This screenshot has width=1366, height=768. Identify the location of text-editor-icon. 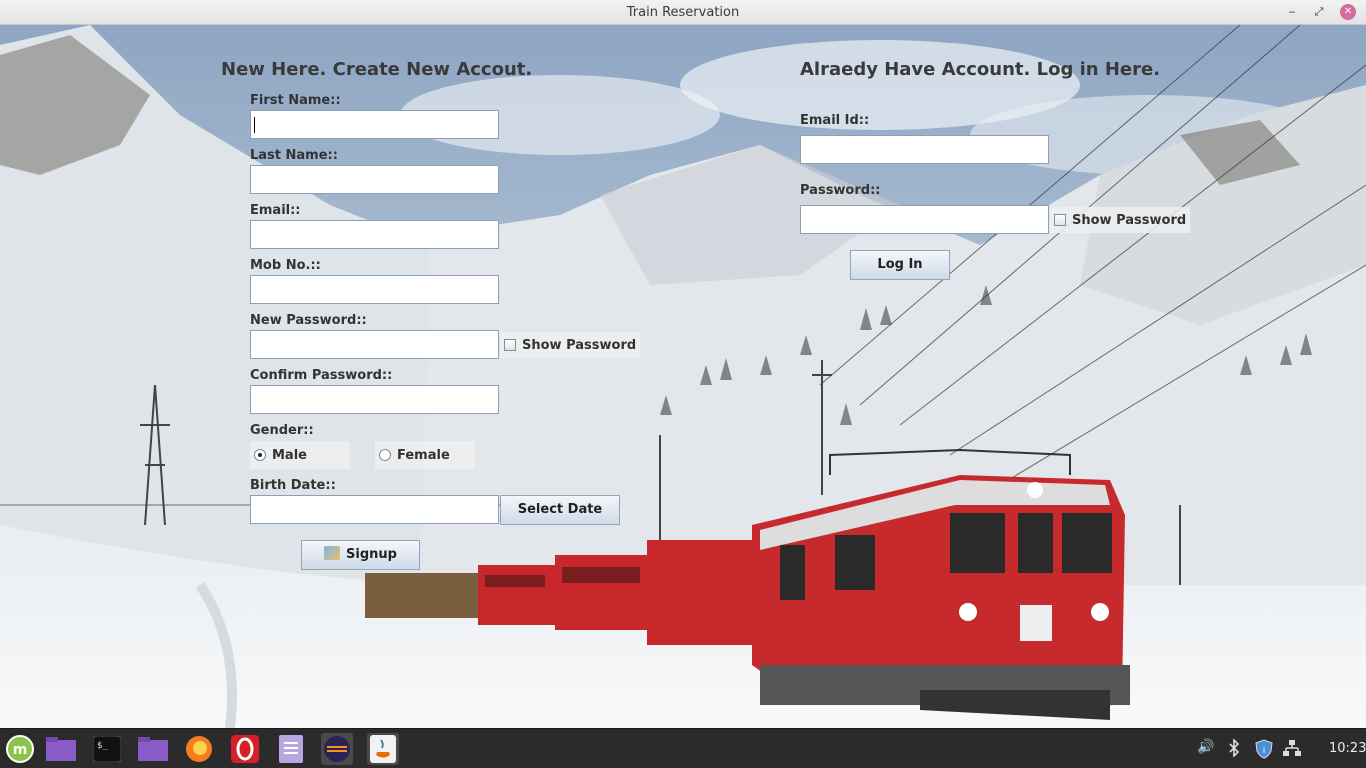
(291, 749).